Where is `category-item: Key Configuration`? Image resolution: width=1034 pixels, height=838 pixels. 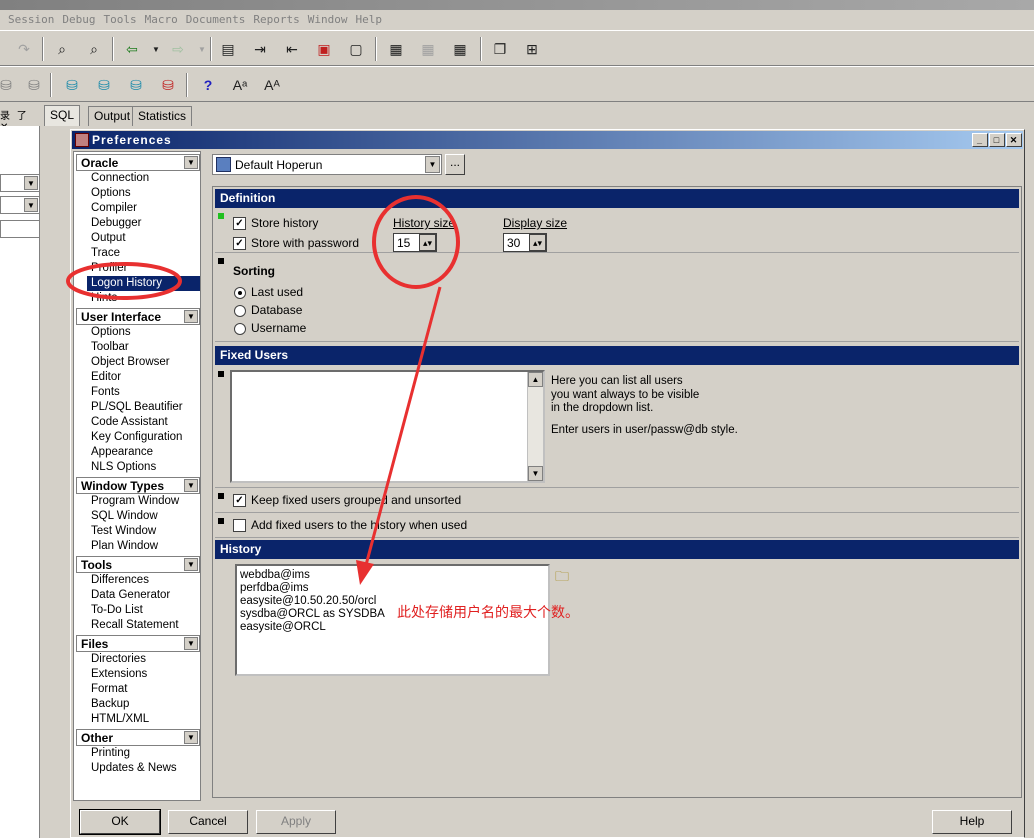
category-item: Key Configuration is located at coordinates (136, 437).